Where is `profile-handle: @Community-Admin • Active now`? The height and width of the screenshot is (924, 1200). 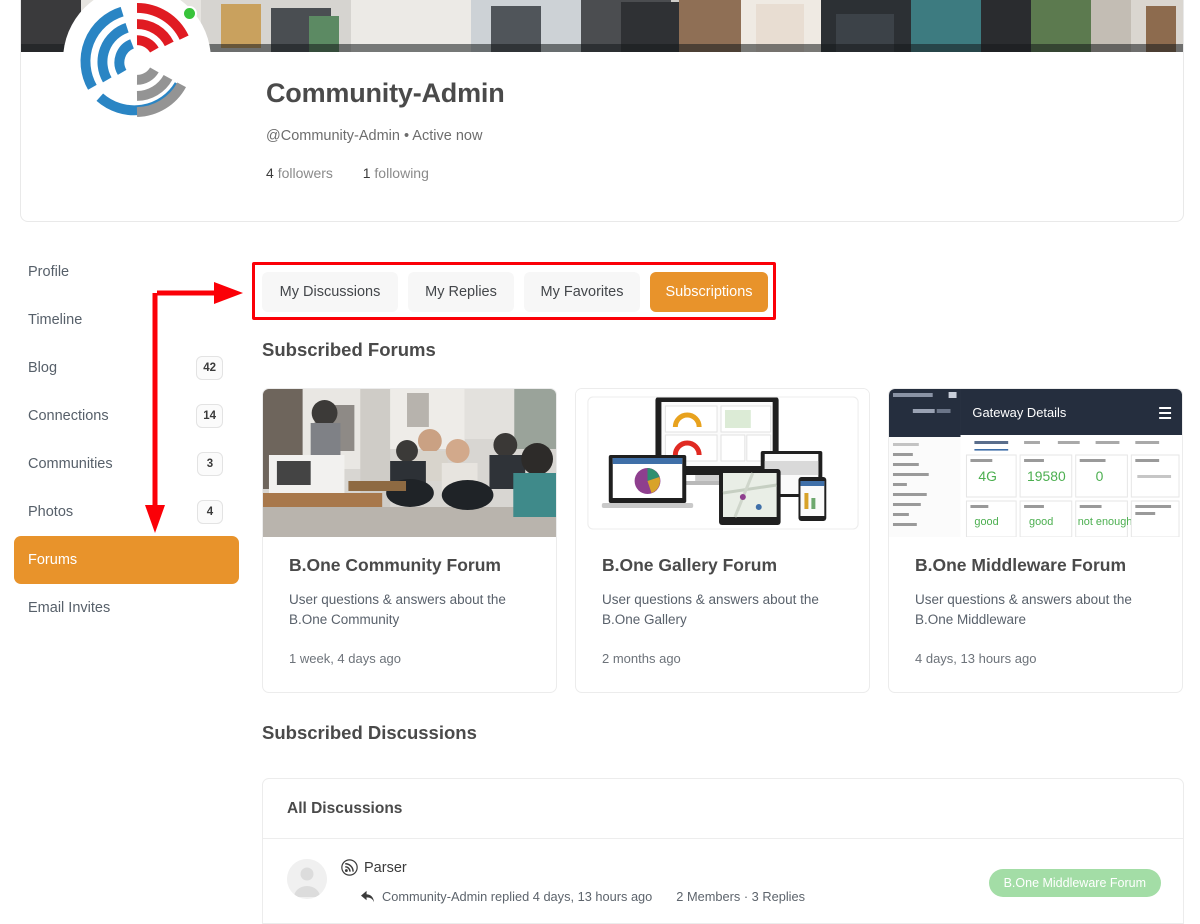 profile-handle: @Community-Admin • Active now is located at coordinates (374, 136).